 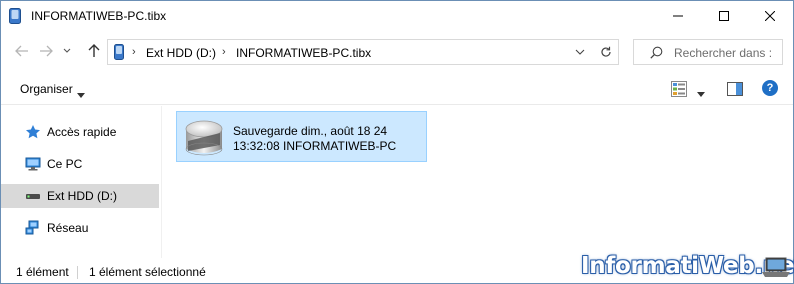 What do you see at coordinates (33, 132) in the screenshot?
I see `star-icon` at bounding box center [33, 132].